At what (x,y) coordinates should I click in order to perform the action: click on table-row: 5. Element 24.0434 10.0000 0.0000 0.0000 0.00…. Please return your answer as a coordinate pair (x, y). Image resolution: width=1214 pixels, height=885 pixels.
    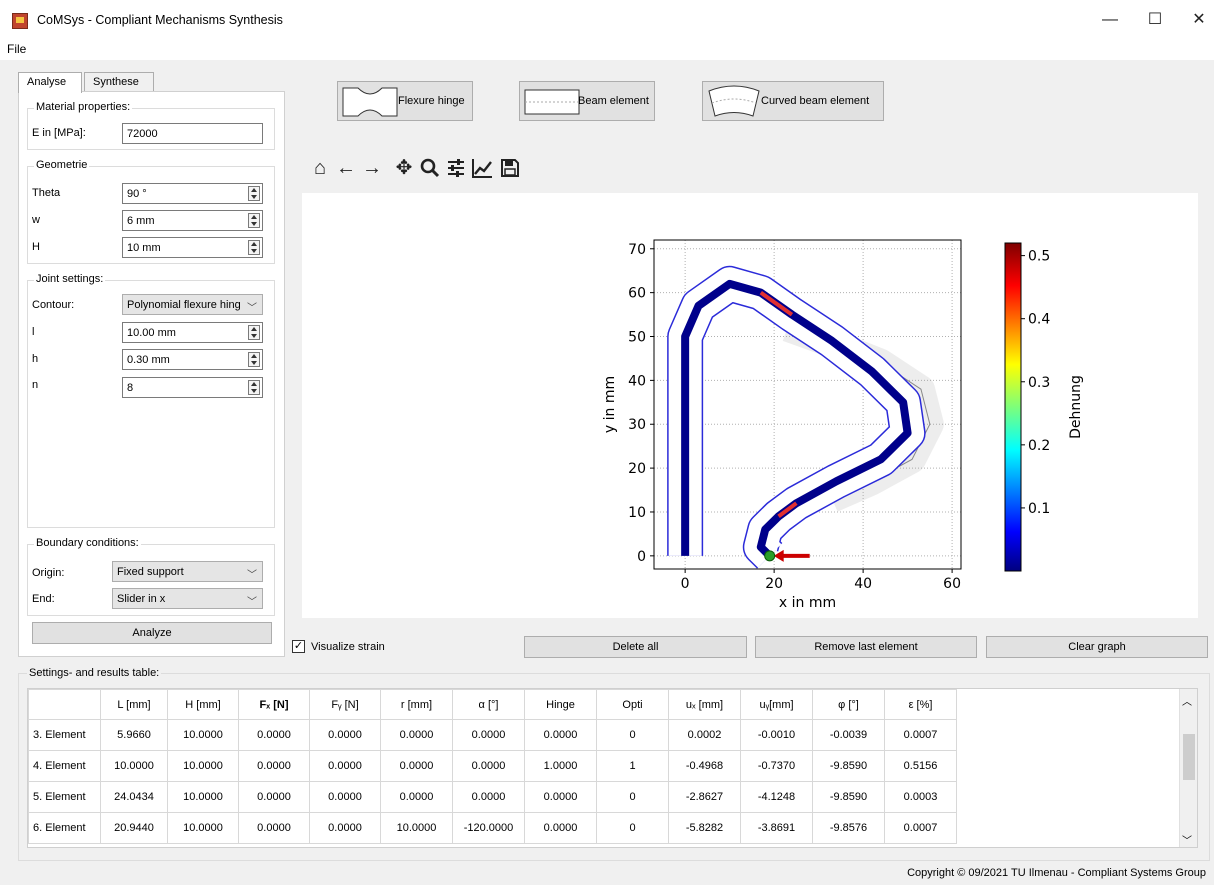
    Looking at the image, I should click on (492, 797).